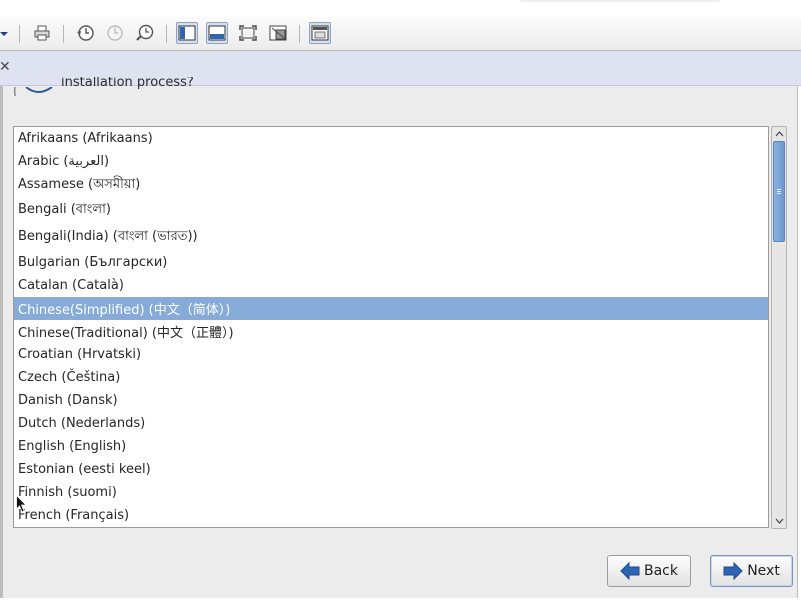 This screenshot has height=601, width=801. What do you see at coordinates (620, 1) in the screenshot?
I see `menu-shadow` at bounding box center [620, 1].